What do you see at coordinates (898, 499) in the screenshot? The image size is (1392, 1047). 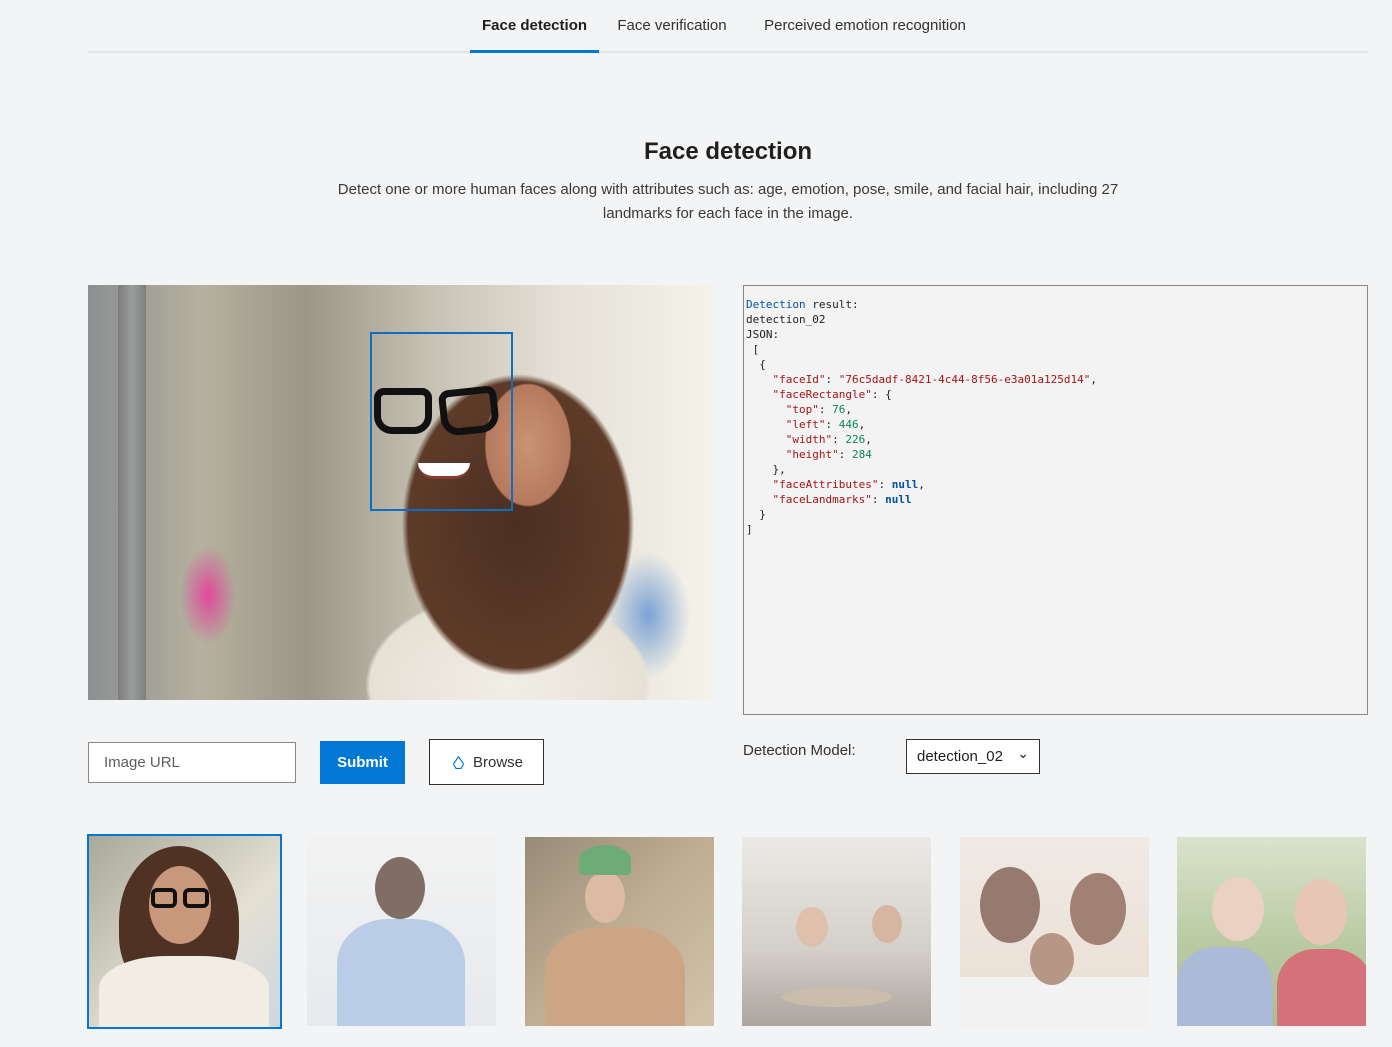 I see `json-value-facelandmarks: null` at bounding box center [898, 499].